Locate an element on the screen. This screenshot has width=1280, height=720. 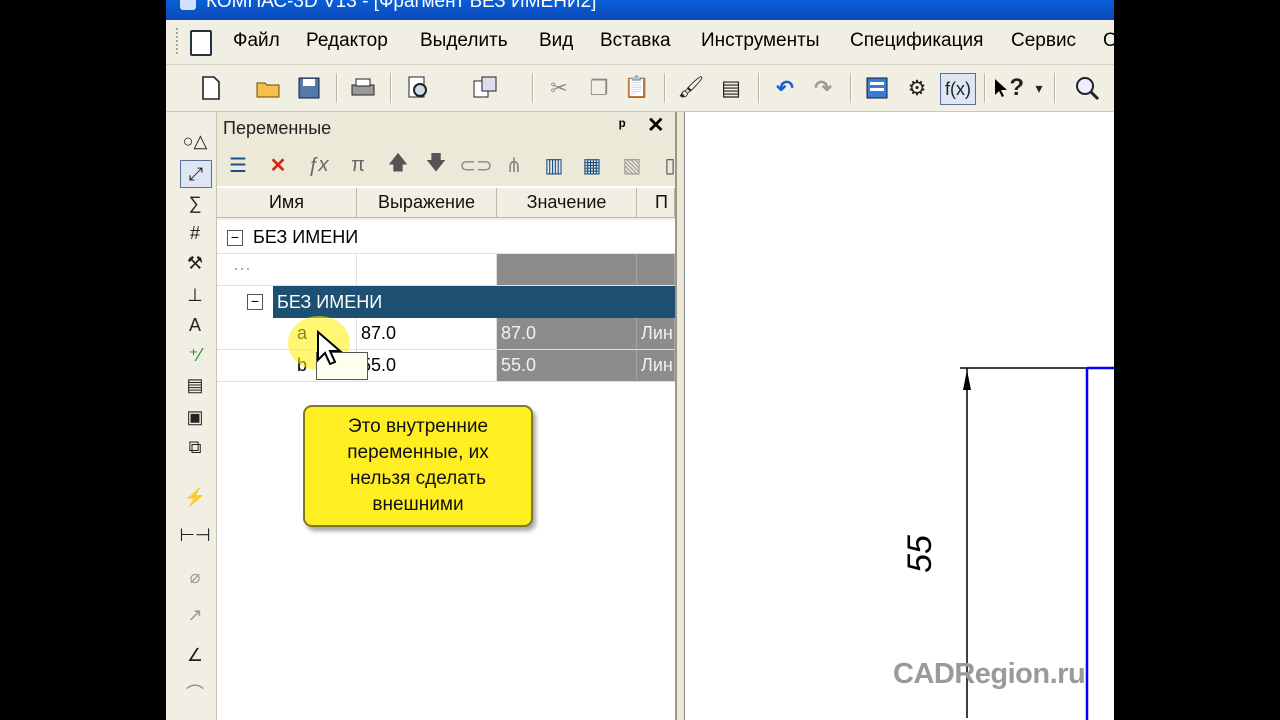
tree-root-row: − БЕЗ ИМЕНИ is located at coordinates (446, 238).